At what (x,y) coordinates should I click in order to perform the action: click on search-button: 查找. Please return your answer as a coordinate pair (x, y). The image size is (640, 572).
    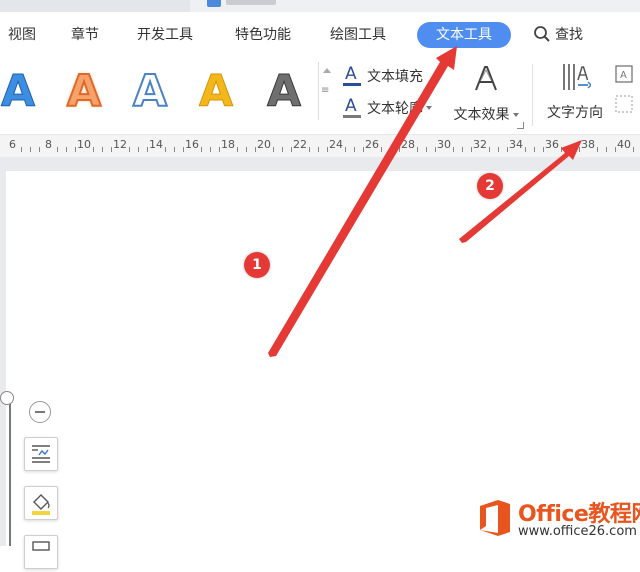
    Looking at the image, I should click on (558, 34).